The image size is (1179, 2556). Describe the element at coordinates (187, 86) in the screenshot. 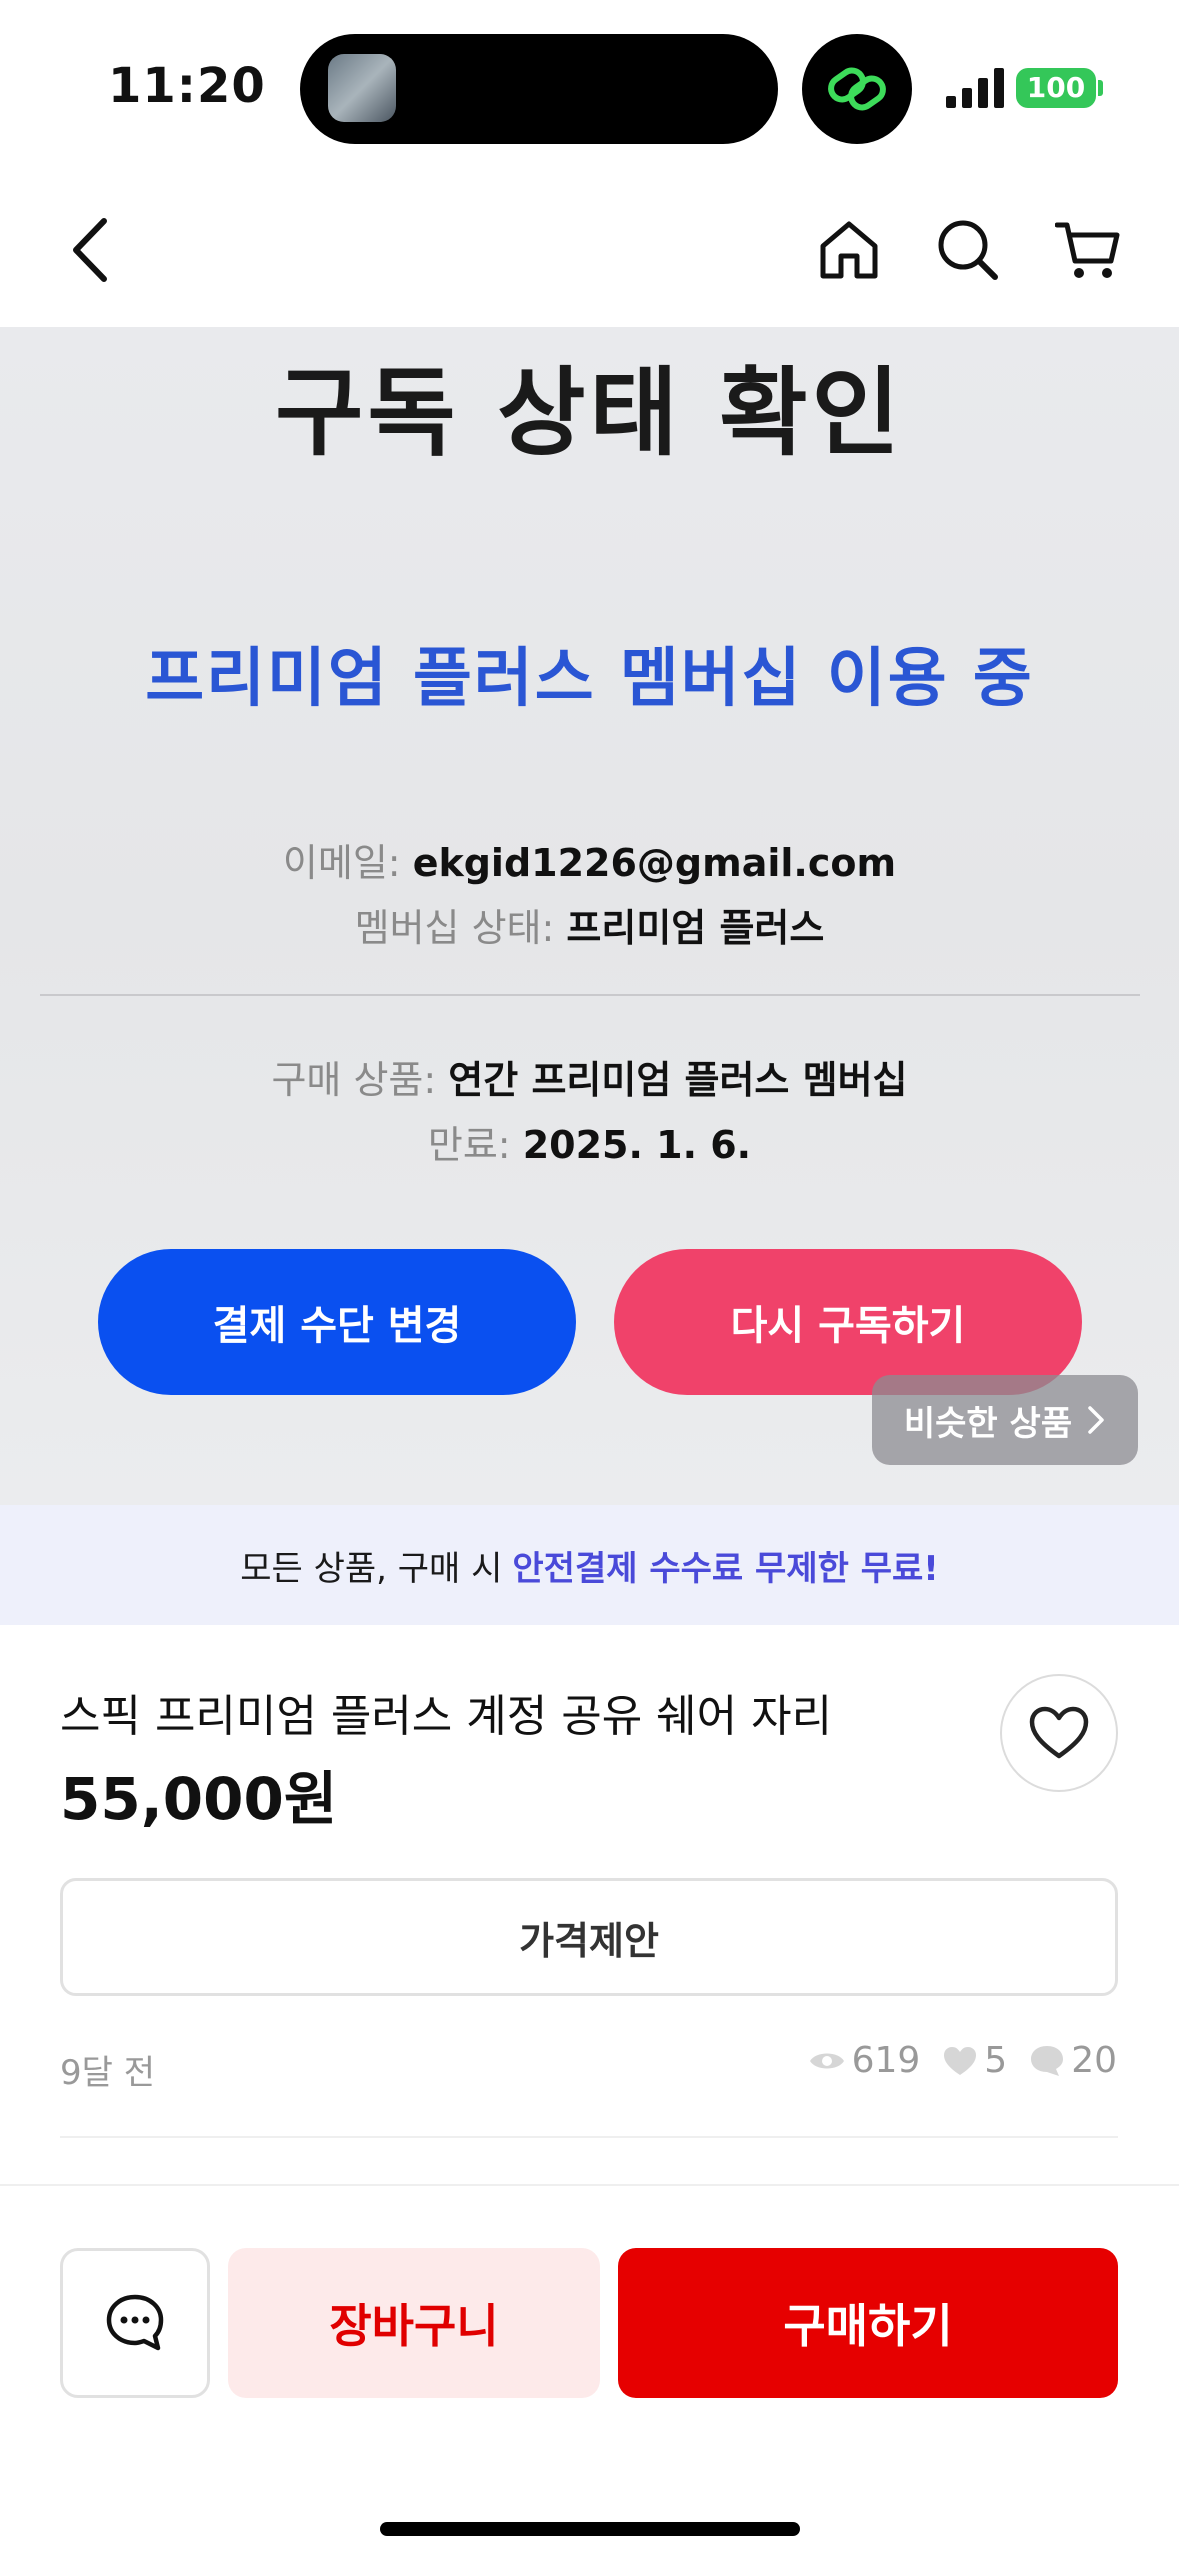

I see `status-time: 11:20` at that location.